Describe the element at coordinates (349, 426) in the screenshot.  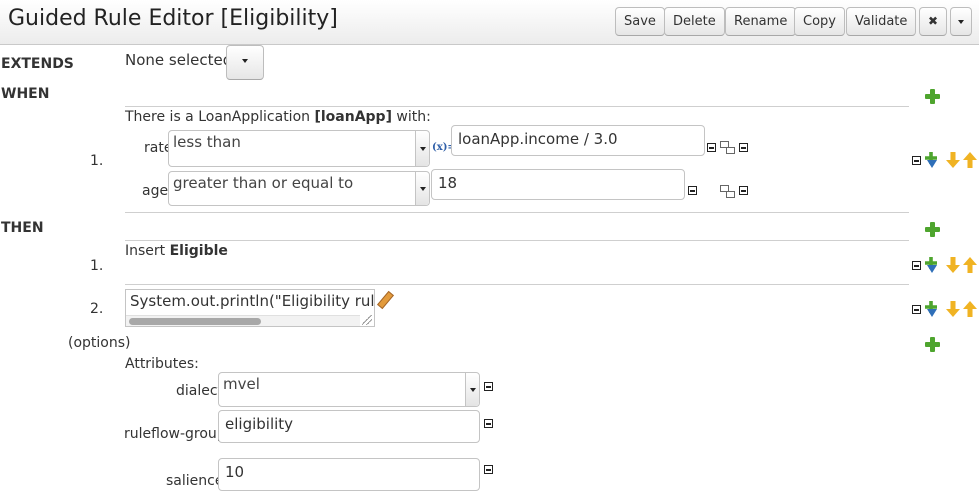
I see `ruleflow-group-input: eligibility` at that location.